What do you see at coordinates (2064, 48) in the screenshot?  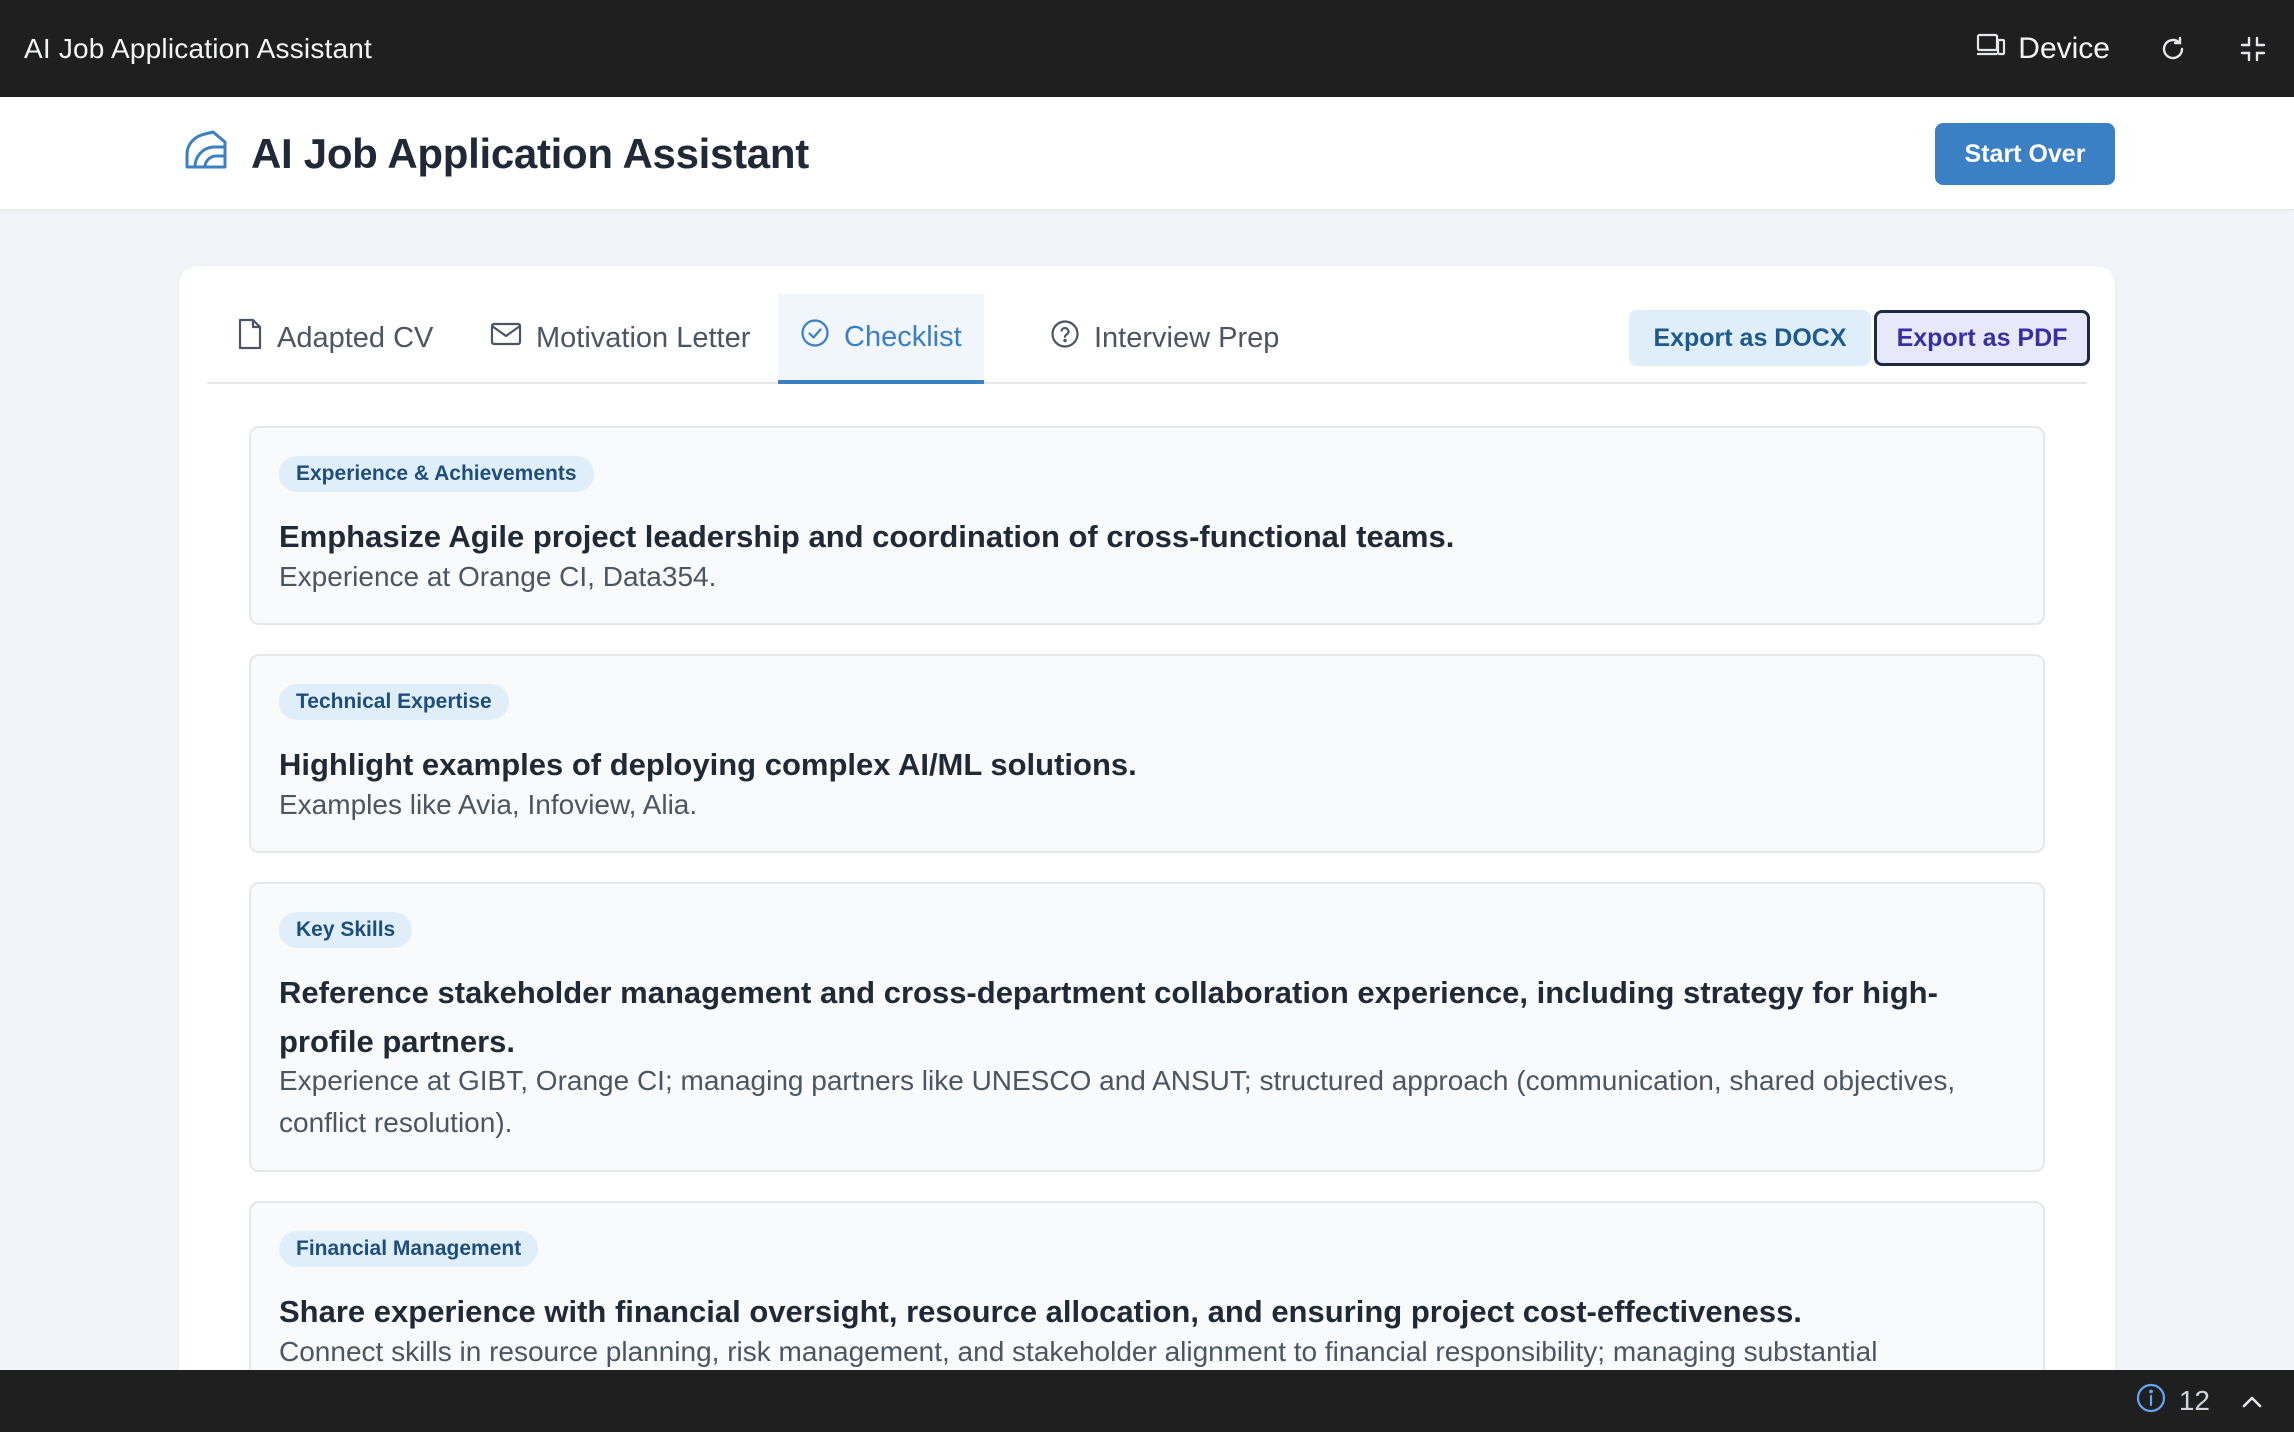 I see `device-label: Device` at bounding box center [2064, 48].